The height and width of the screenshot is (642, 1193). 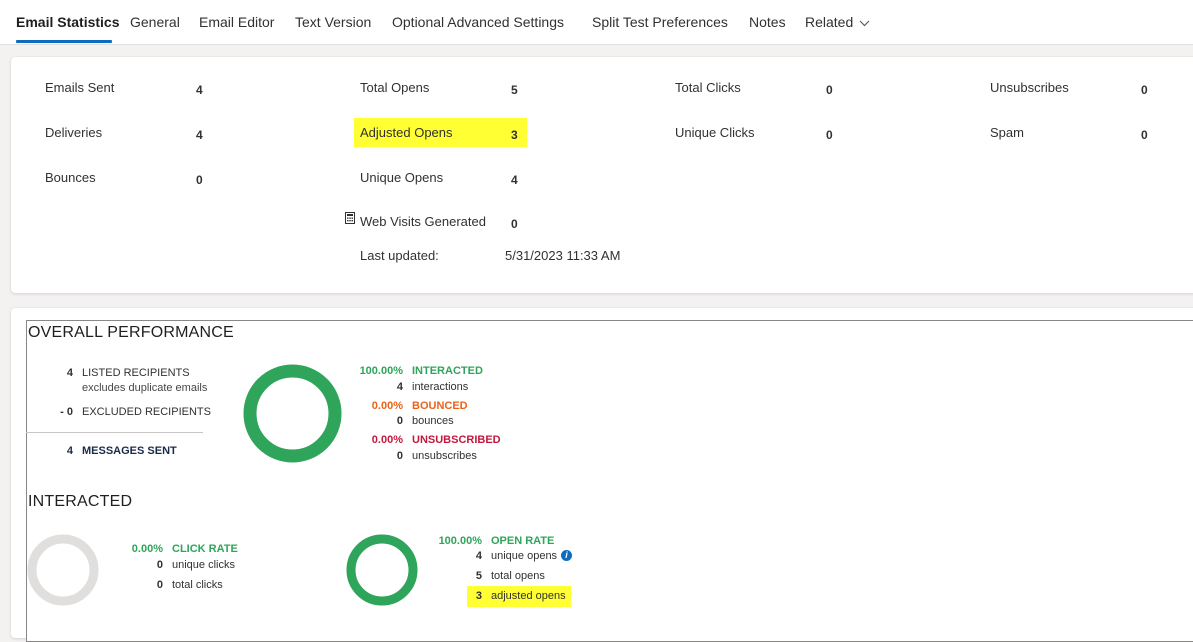 What do you see at coordinates (114, 432) in the screenshot?
I see `recipients-divider` at bounding box center [114, 432].